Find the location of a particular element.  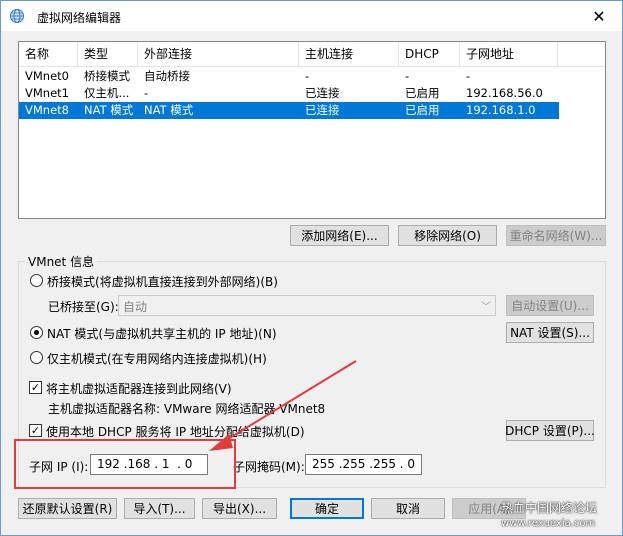

vmnet-info-title: VMnet 信息 is located at coordinates (61, 261).